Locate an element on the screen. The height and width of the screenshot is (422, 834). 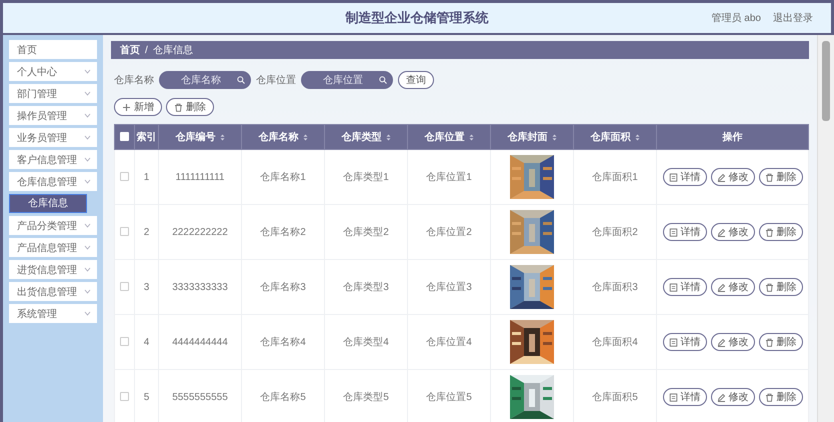
query-button: 查询 is located at coordinates (416, 80).